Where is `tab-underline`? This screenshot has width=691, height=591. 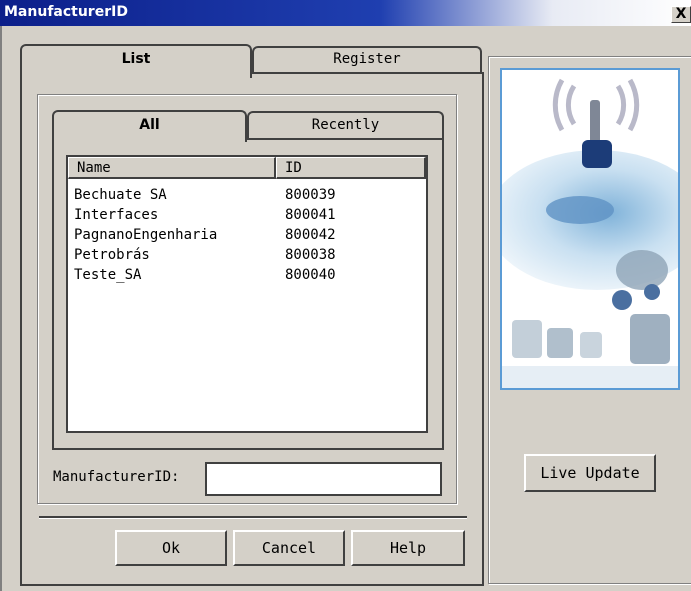
tab-underline is located at coordinates (368, 73).